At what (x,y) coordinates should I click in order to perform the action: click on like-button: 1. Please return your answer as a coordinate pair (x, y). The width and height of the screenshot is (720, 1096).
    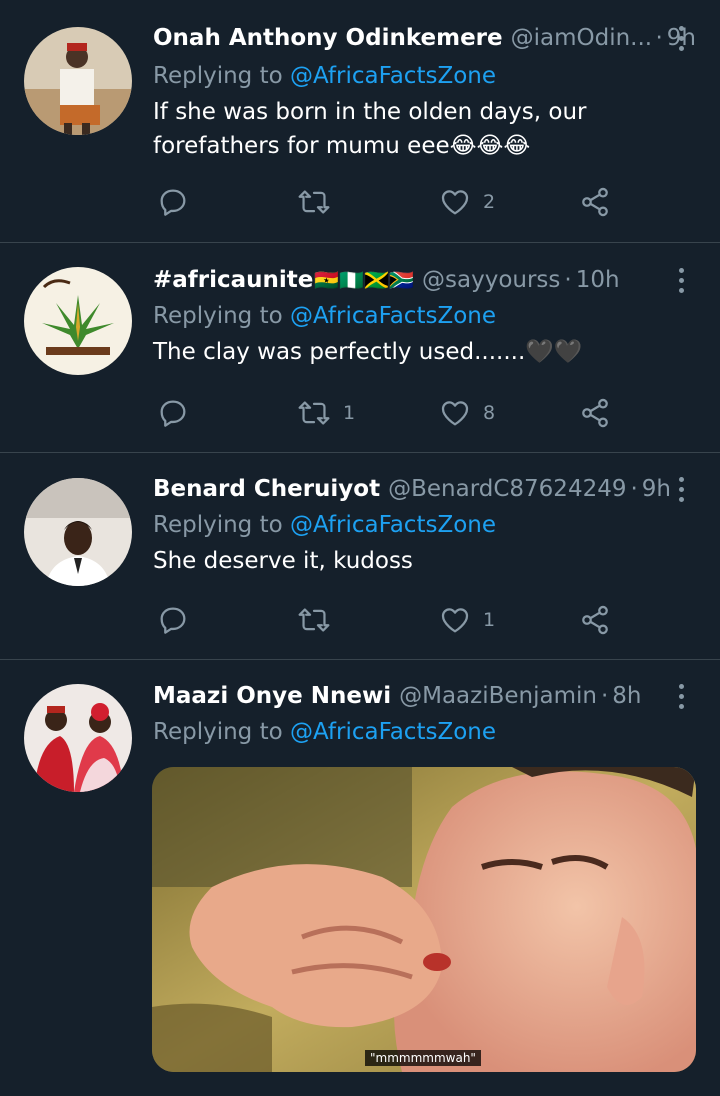
    Looking at the image, I should click on (467, 620).